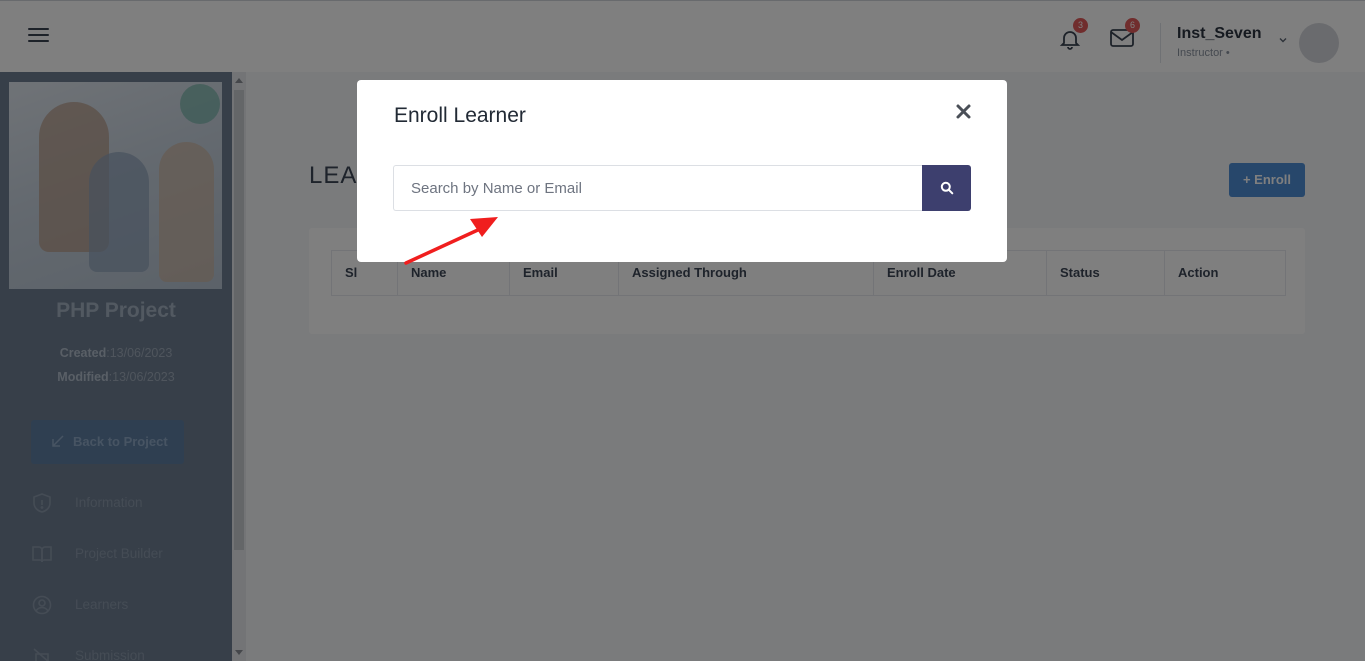 Image resolution: width=1365 pixels, height=661 pixels. I want to click on search-button, so click(946, 188).